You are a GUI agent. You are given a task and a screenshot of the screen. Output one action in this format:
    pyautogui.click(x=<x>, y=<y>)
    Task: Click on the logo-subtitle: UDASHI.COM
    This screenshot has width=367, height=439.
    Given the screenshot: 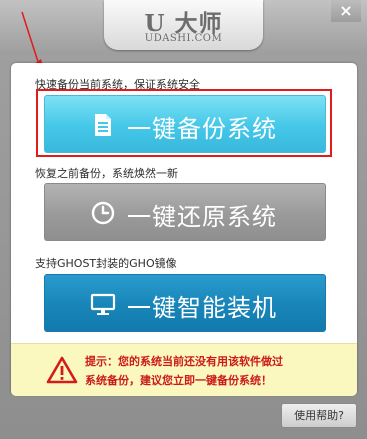 What is the action you would take?
    pyautogui.click(x=183, y=38)
    